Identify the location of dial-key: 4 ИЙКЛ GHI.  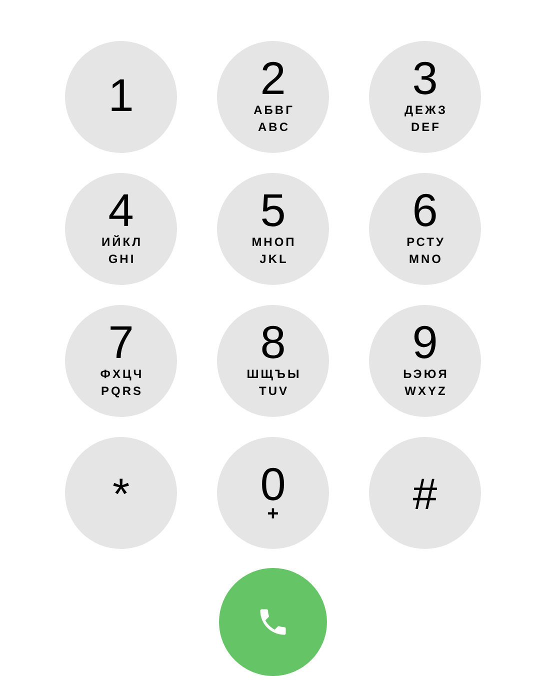
(121, 229).